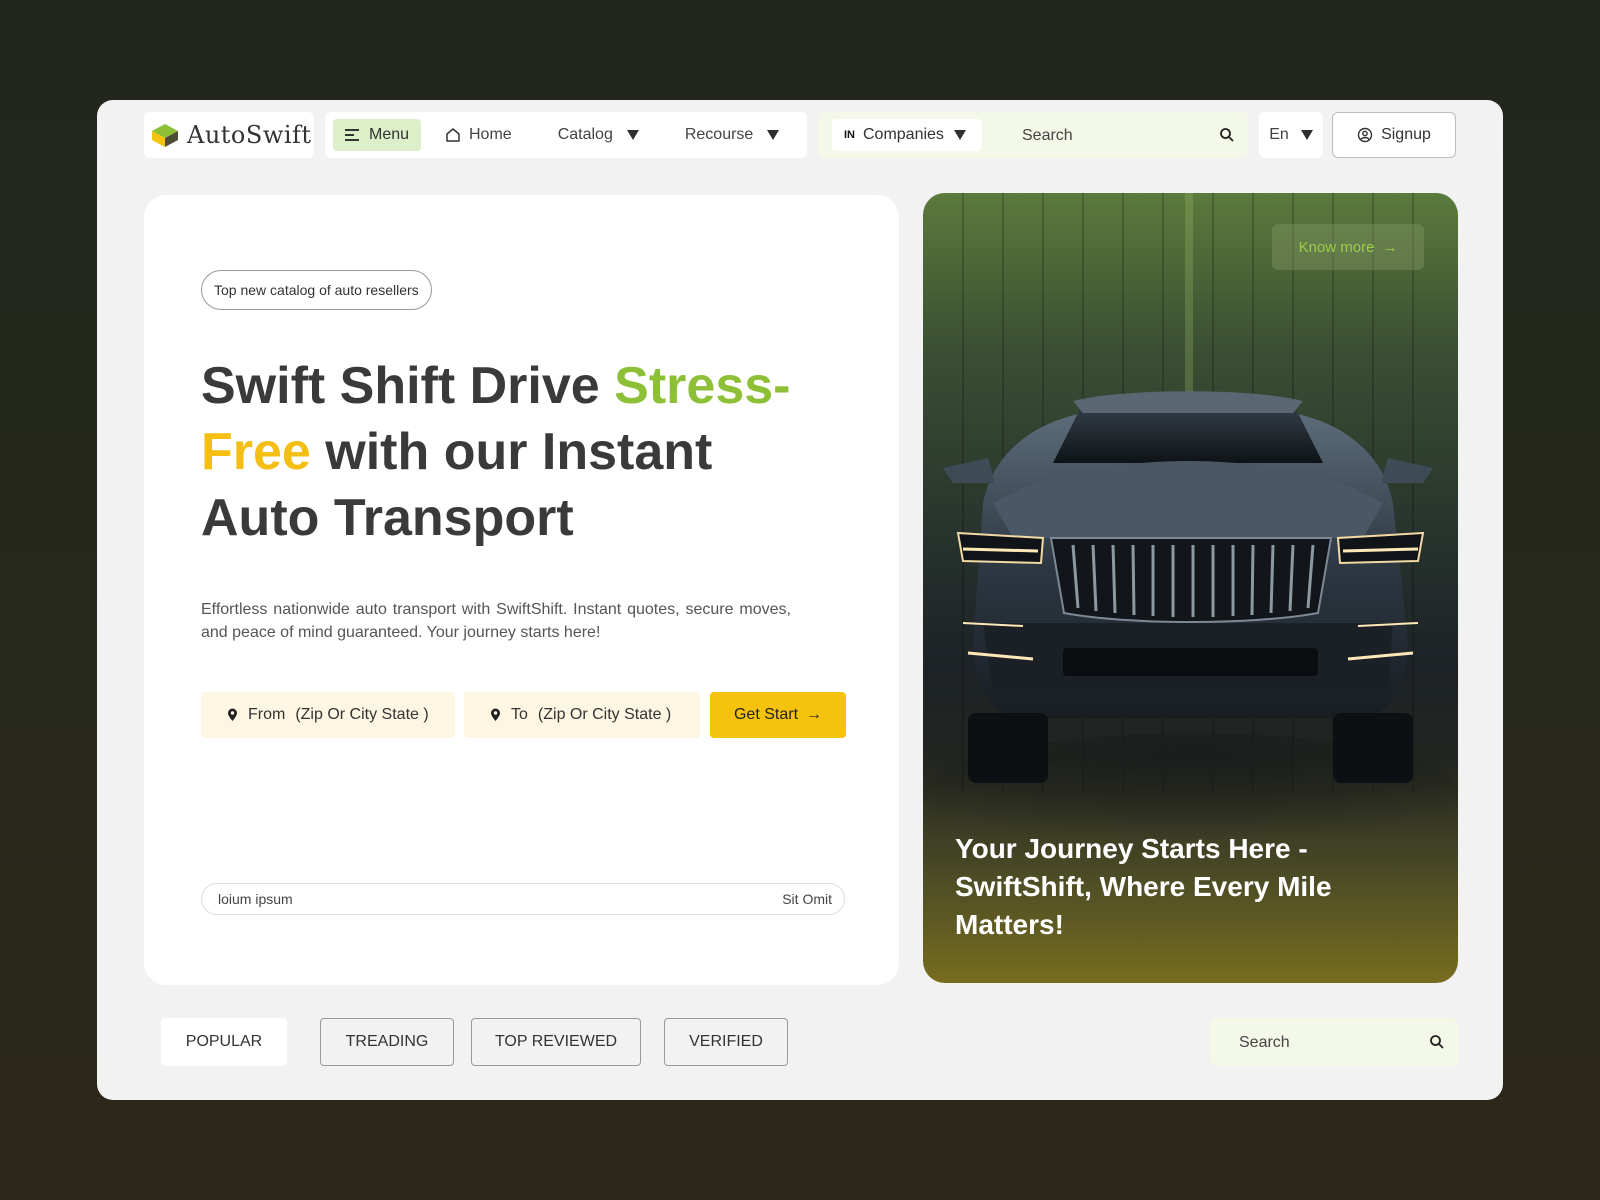 The width and height of the screenshot is (1600, 1200). What do you see at coordinates (702, 386) in the screenshot?
I see `headline-green-word: Stress-` at bounding box center [702, 386].